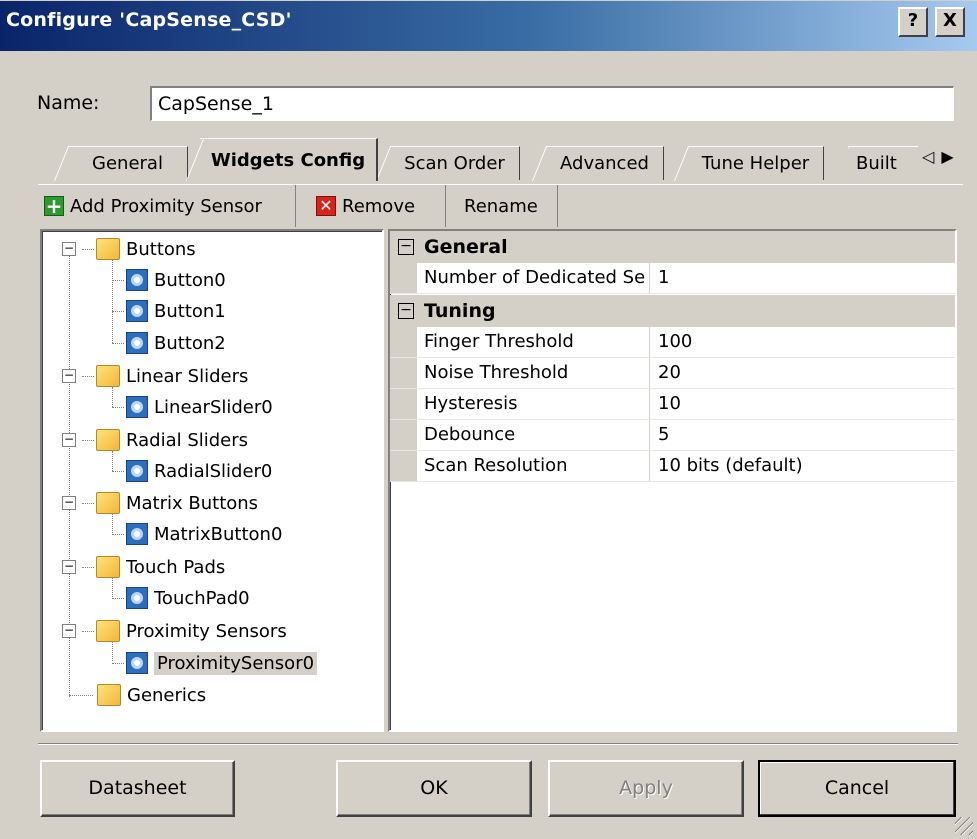 The image size is (977, 839). I want to click on tree-item: Button1, so click(169, 311).